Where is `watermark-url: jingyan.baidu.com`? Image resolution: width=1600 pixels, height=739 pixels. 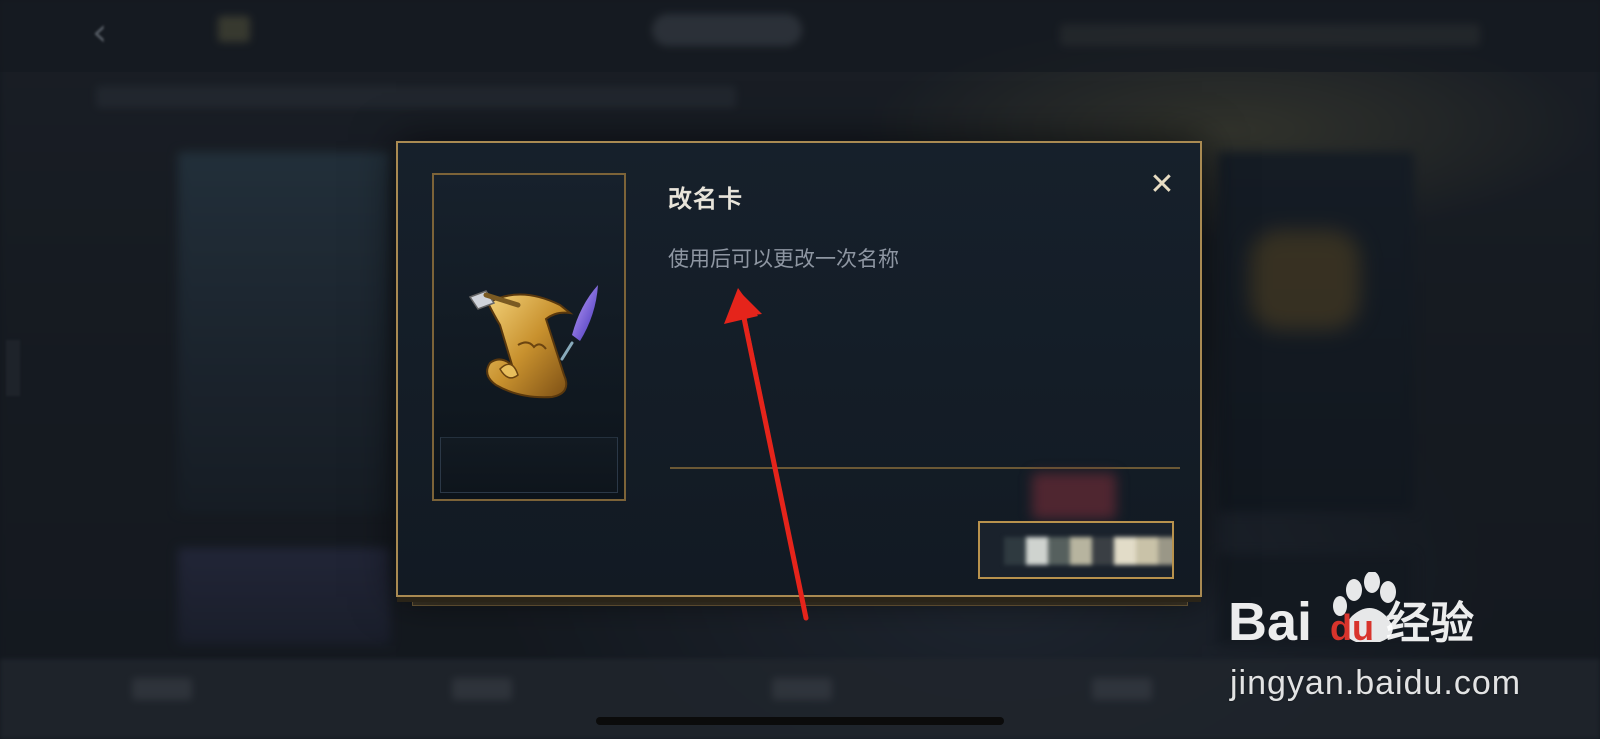 watermark-url: jingyan.baidu.com is located at coordinates (1376, 683).